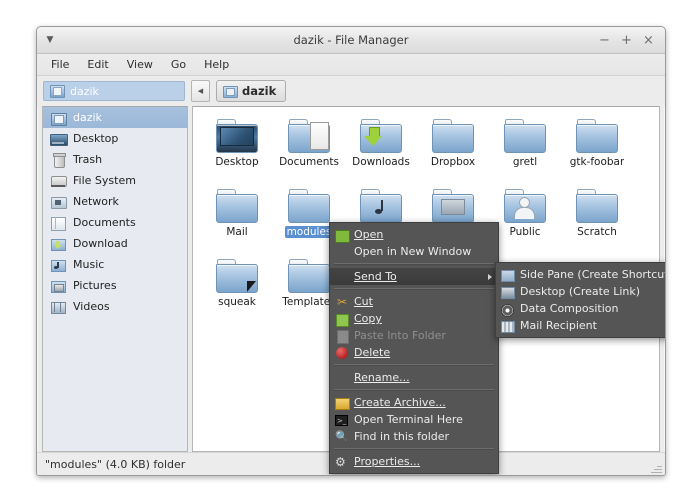 This screenshot has height=500, width=700. I want to click on submenu-item-side-pane: Side Pane (Create Shortcut), so click(581, 274).